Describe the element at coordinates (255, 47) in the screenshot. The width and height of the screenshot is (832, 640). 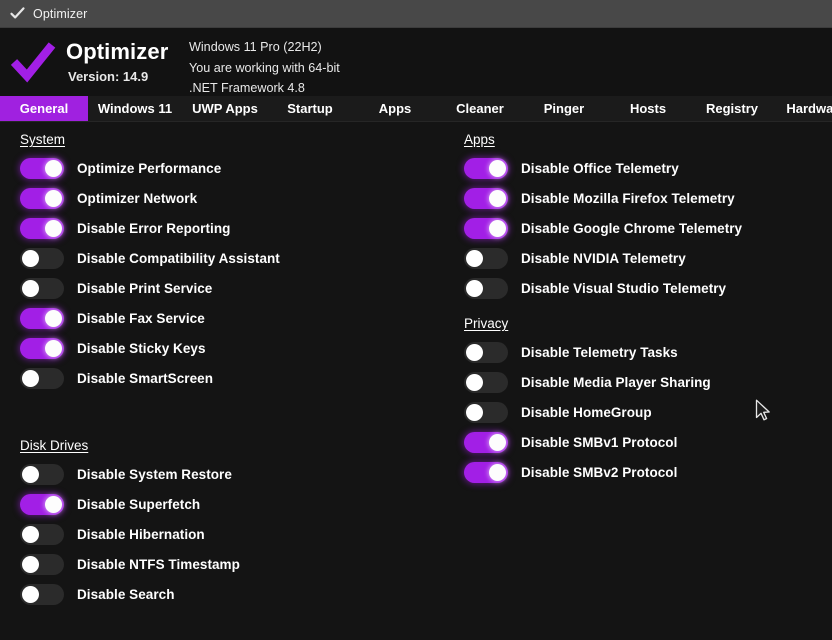
I see `system-info-line-os: Windows 11 Pro (22H2)` at that location.